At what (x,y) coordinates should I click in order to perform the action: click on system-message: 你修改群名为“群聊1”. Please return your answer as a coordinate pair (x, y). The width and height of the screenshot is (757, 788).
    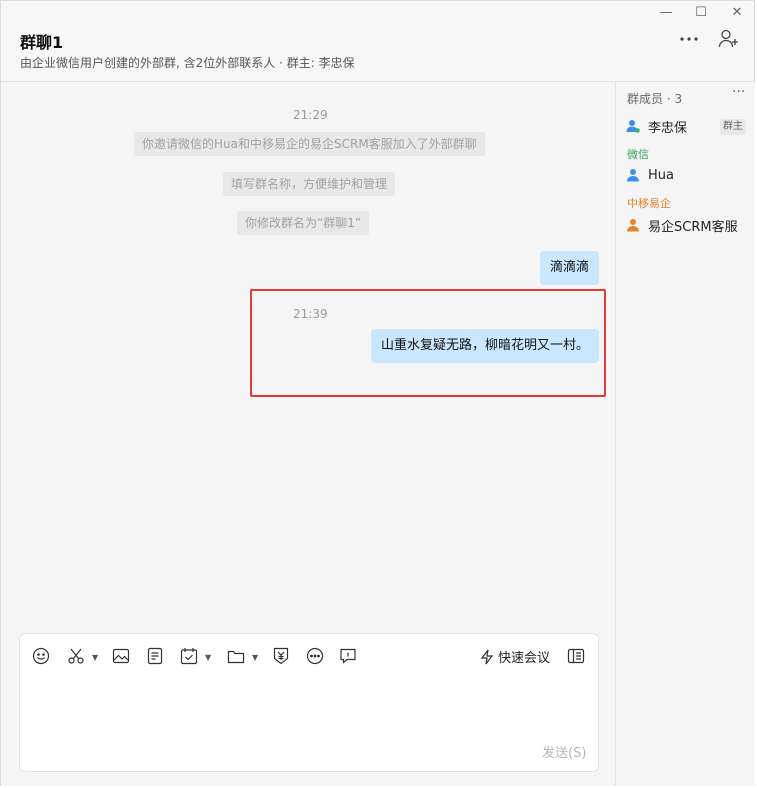
    Looking at the image, I should click on (303, 223).